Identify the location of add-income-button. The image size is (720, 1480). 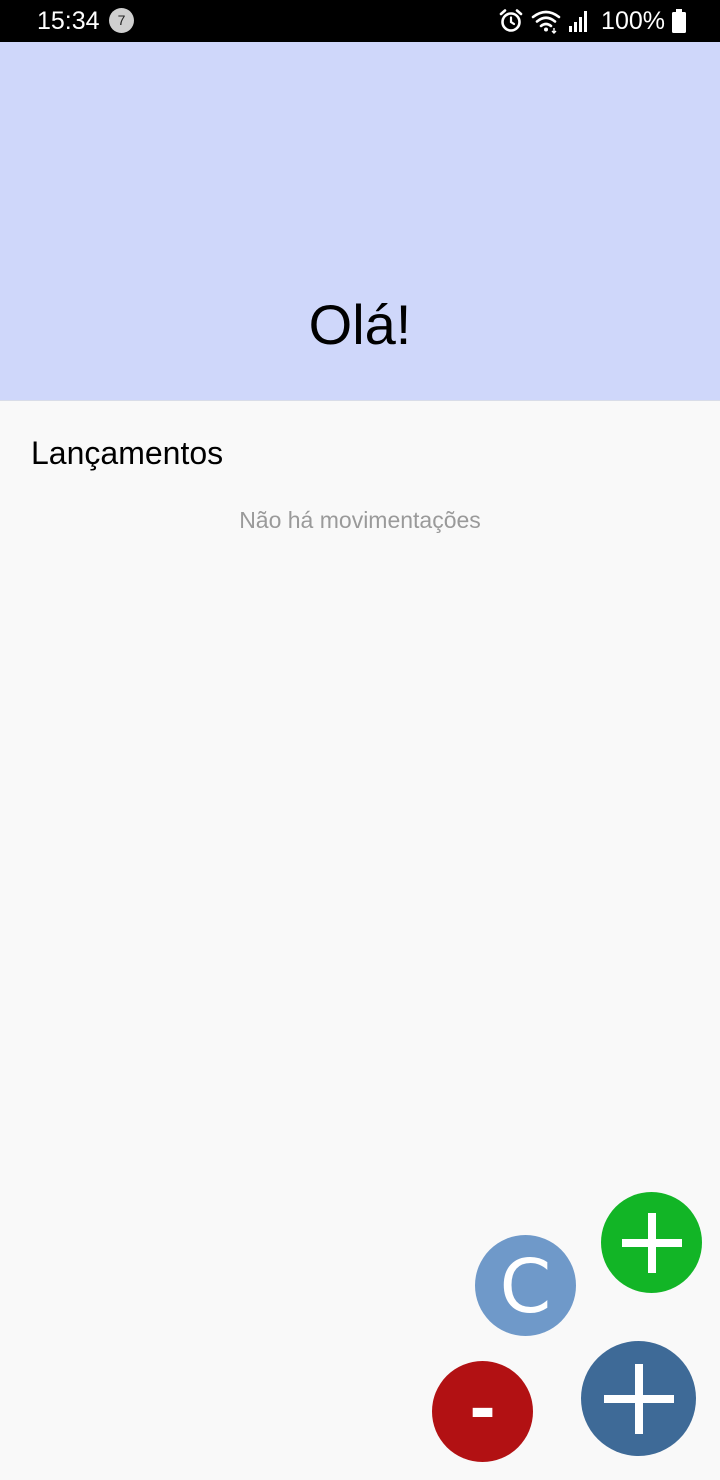
(651, 1242).